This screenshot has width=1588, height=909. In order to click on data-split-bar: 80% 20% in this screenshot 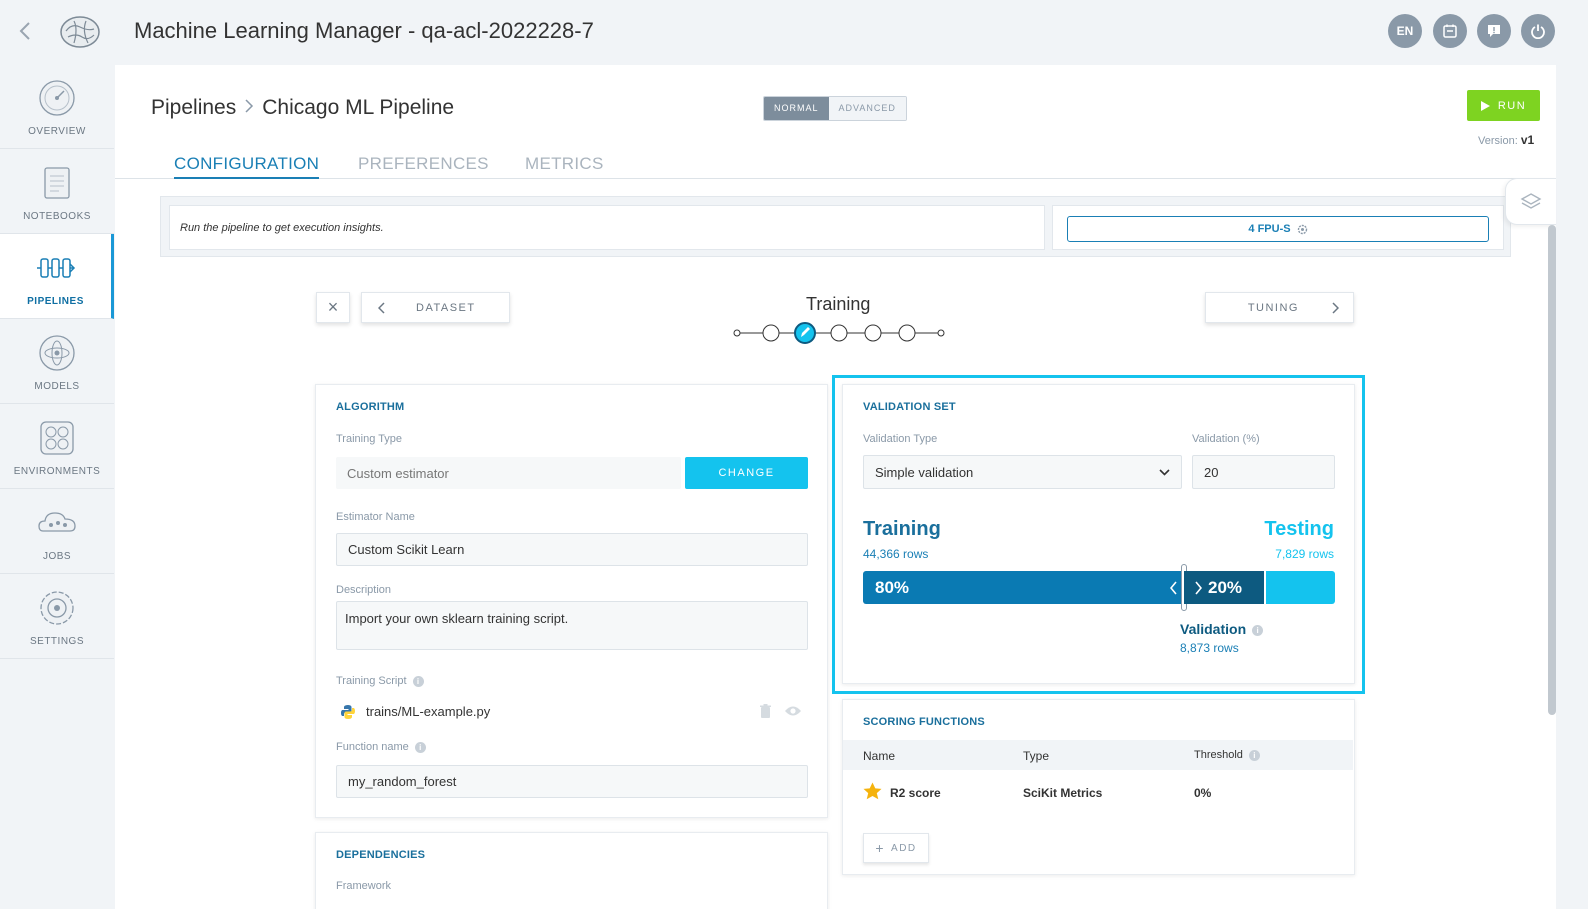, I will do `click(1099, 587)`.